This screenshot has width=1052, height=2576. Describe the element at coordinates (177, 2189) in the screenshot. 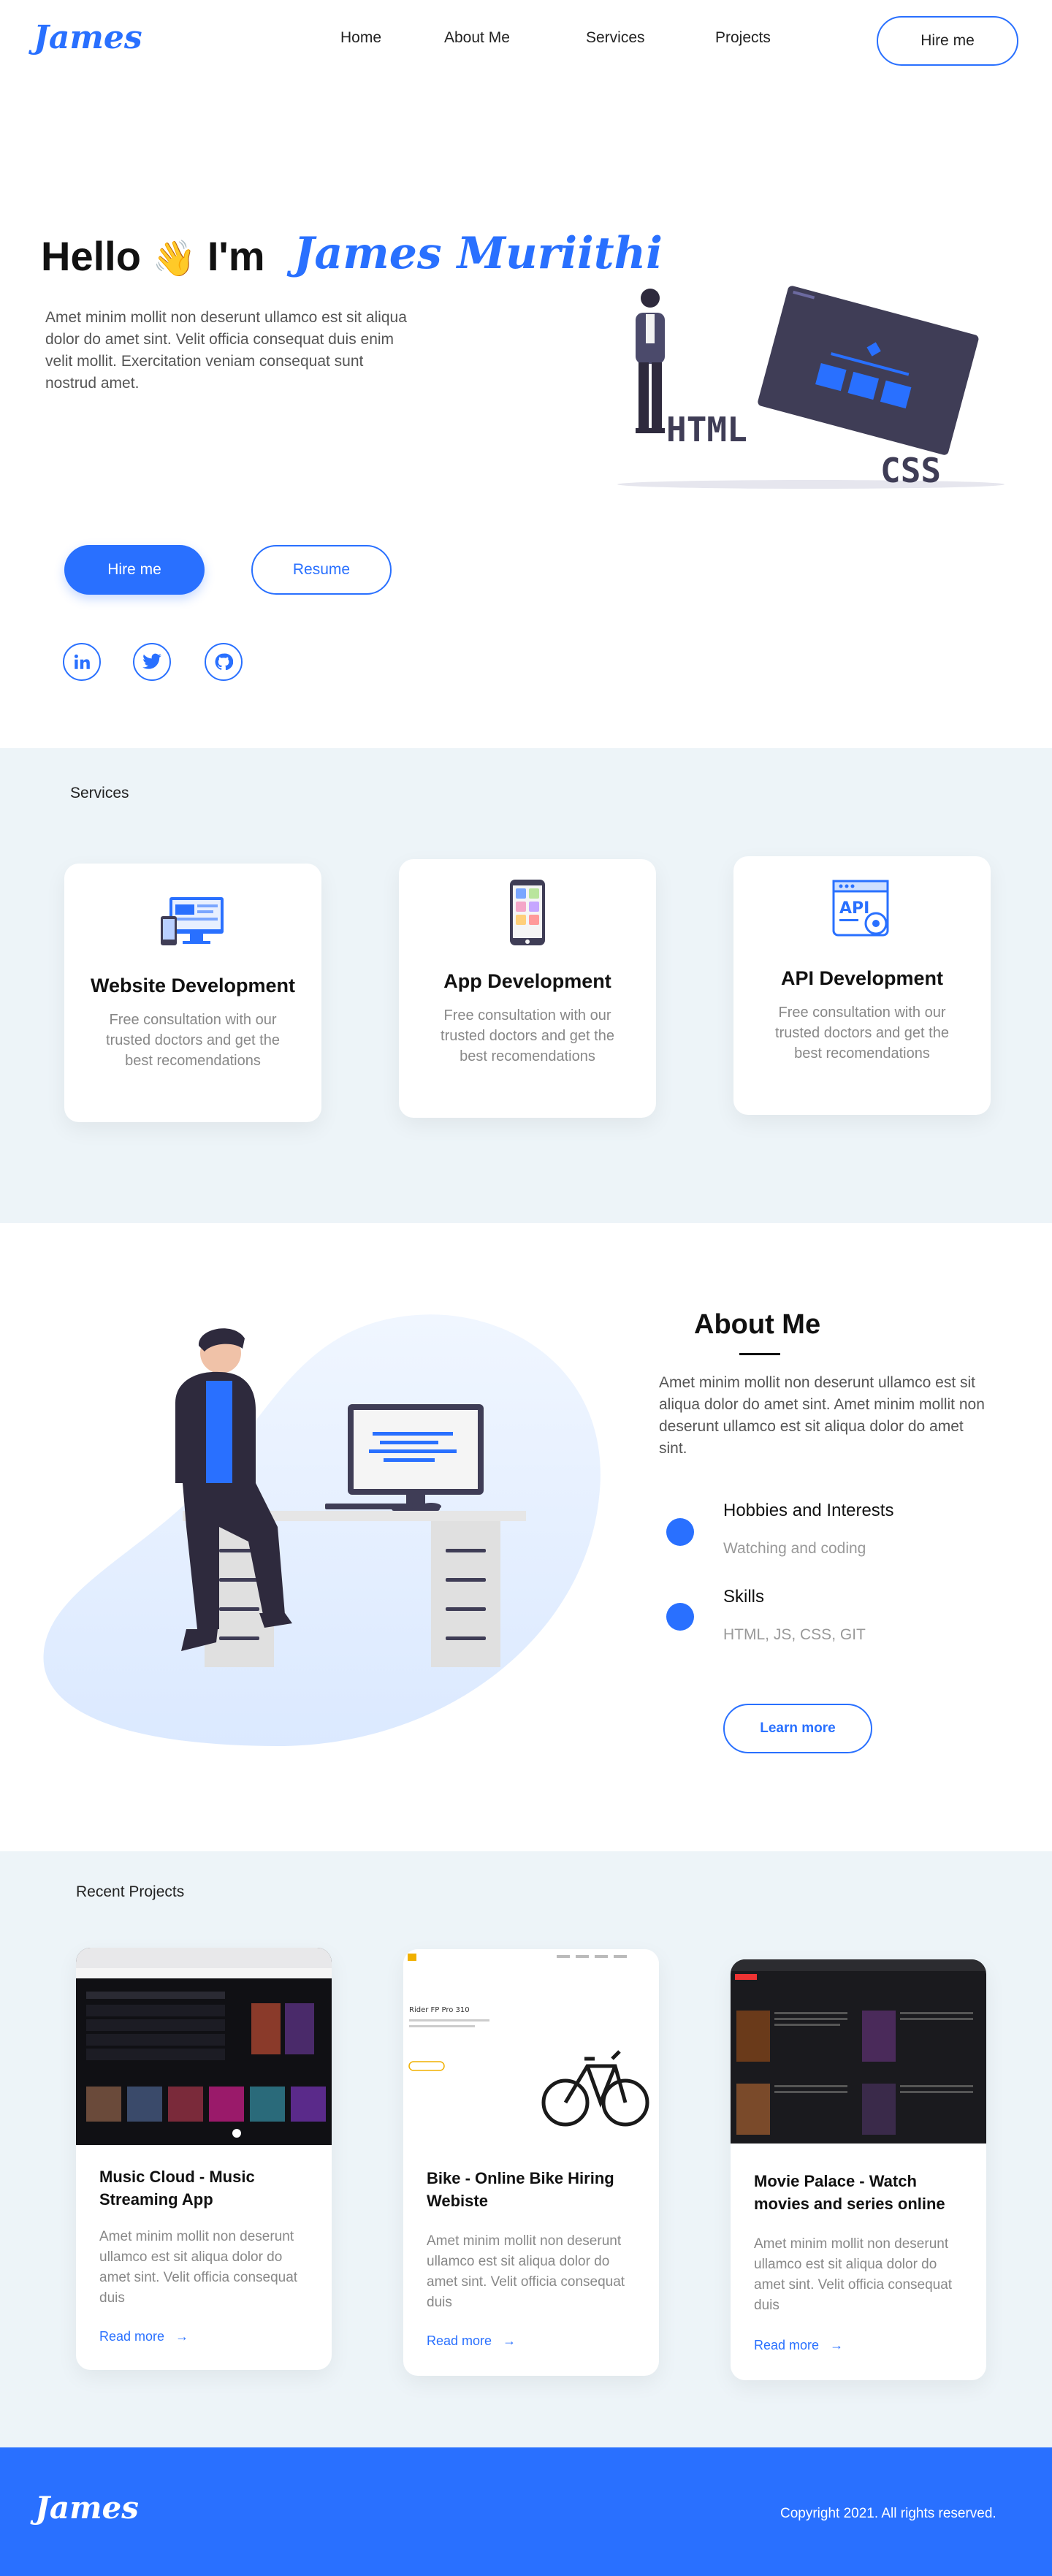

I see `project-title: Music Cloud - Music Streaming App` at that location.